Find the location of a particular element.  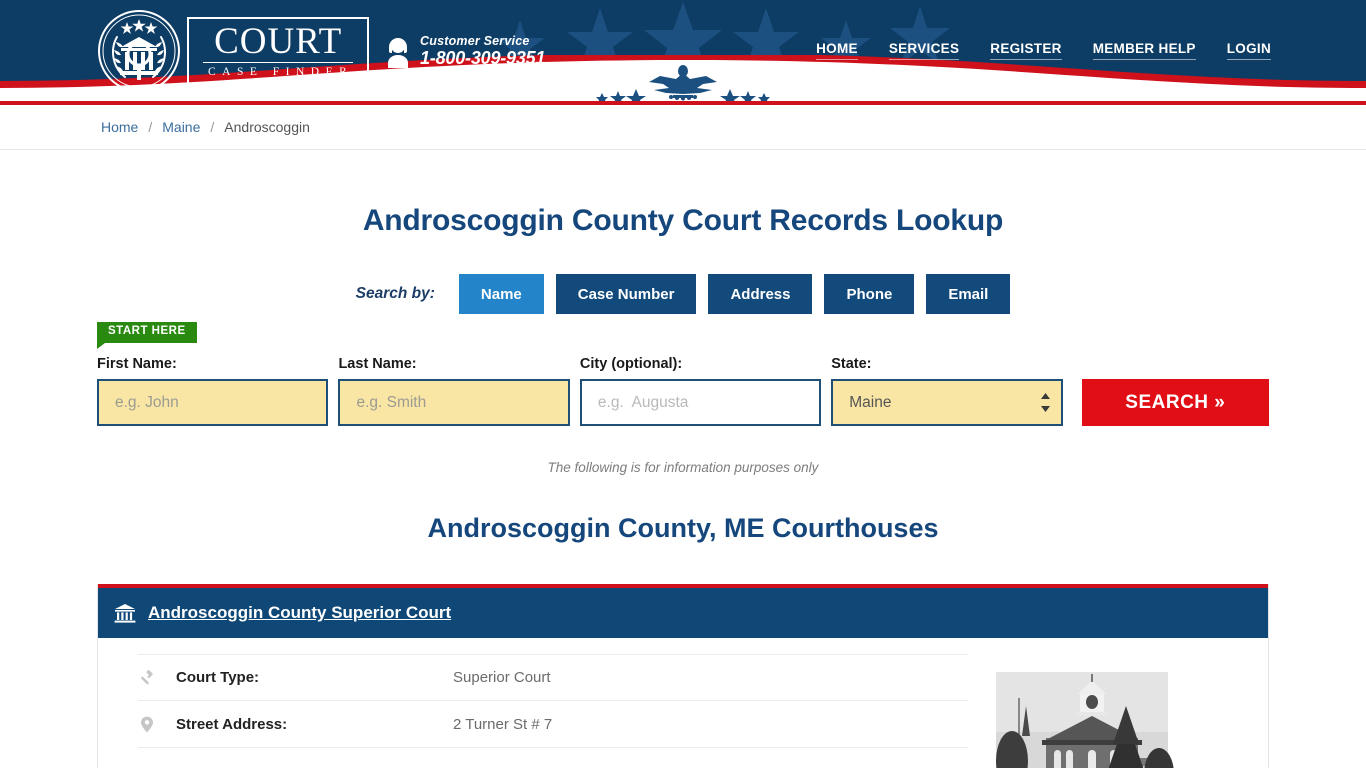

first-name-label: First Name: is located at coordinates (137, 364).